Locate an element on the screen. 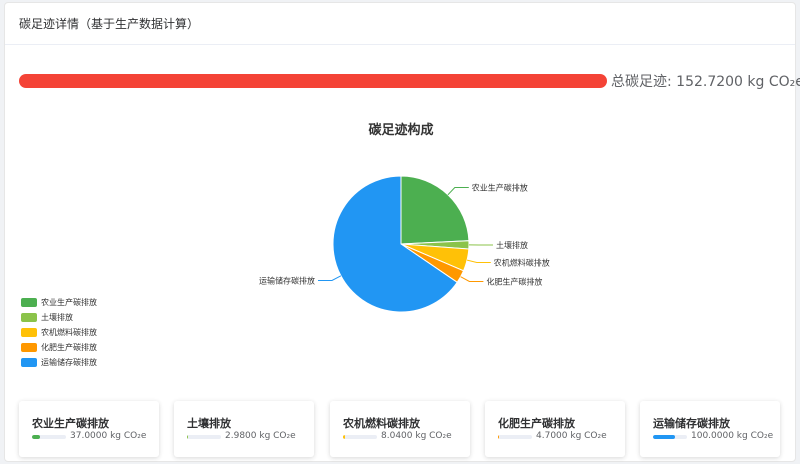  legend-item: 土壤排放 is located at coordinates (59, 317).